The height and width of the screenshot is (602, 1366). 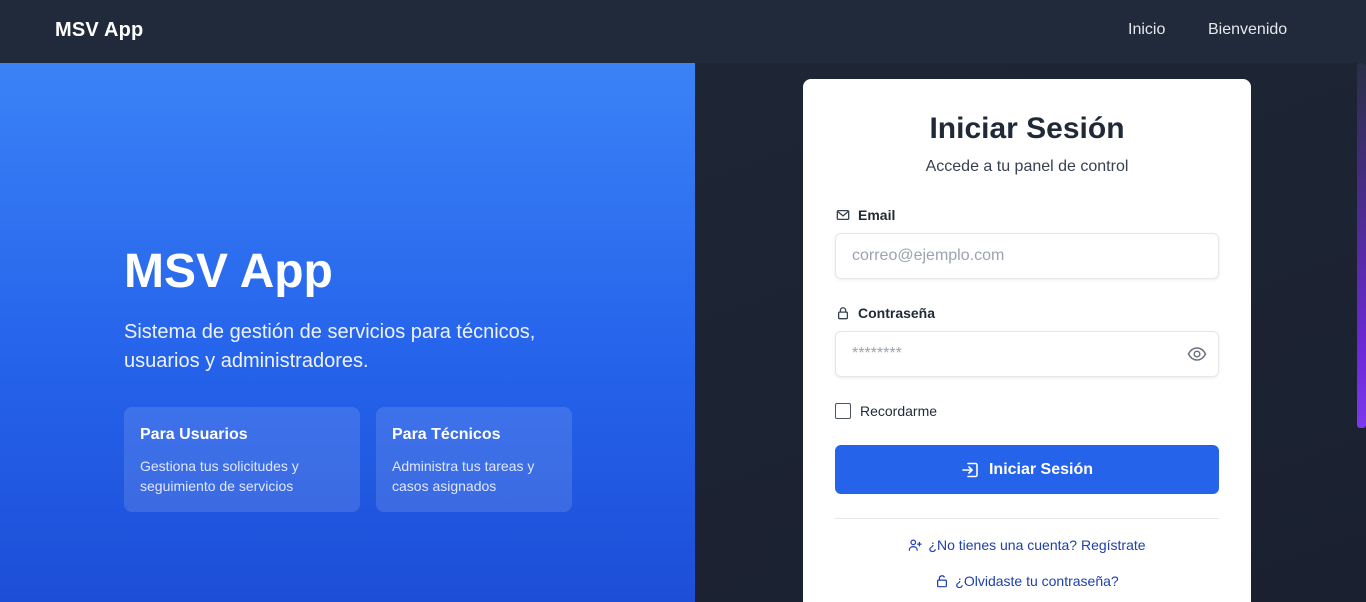 I want to click on email-field, so click(x=1027, y=256).